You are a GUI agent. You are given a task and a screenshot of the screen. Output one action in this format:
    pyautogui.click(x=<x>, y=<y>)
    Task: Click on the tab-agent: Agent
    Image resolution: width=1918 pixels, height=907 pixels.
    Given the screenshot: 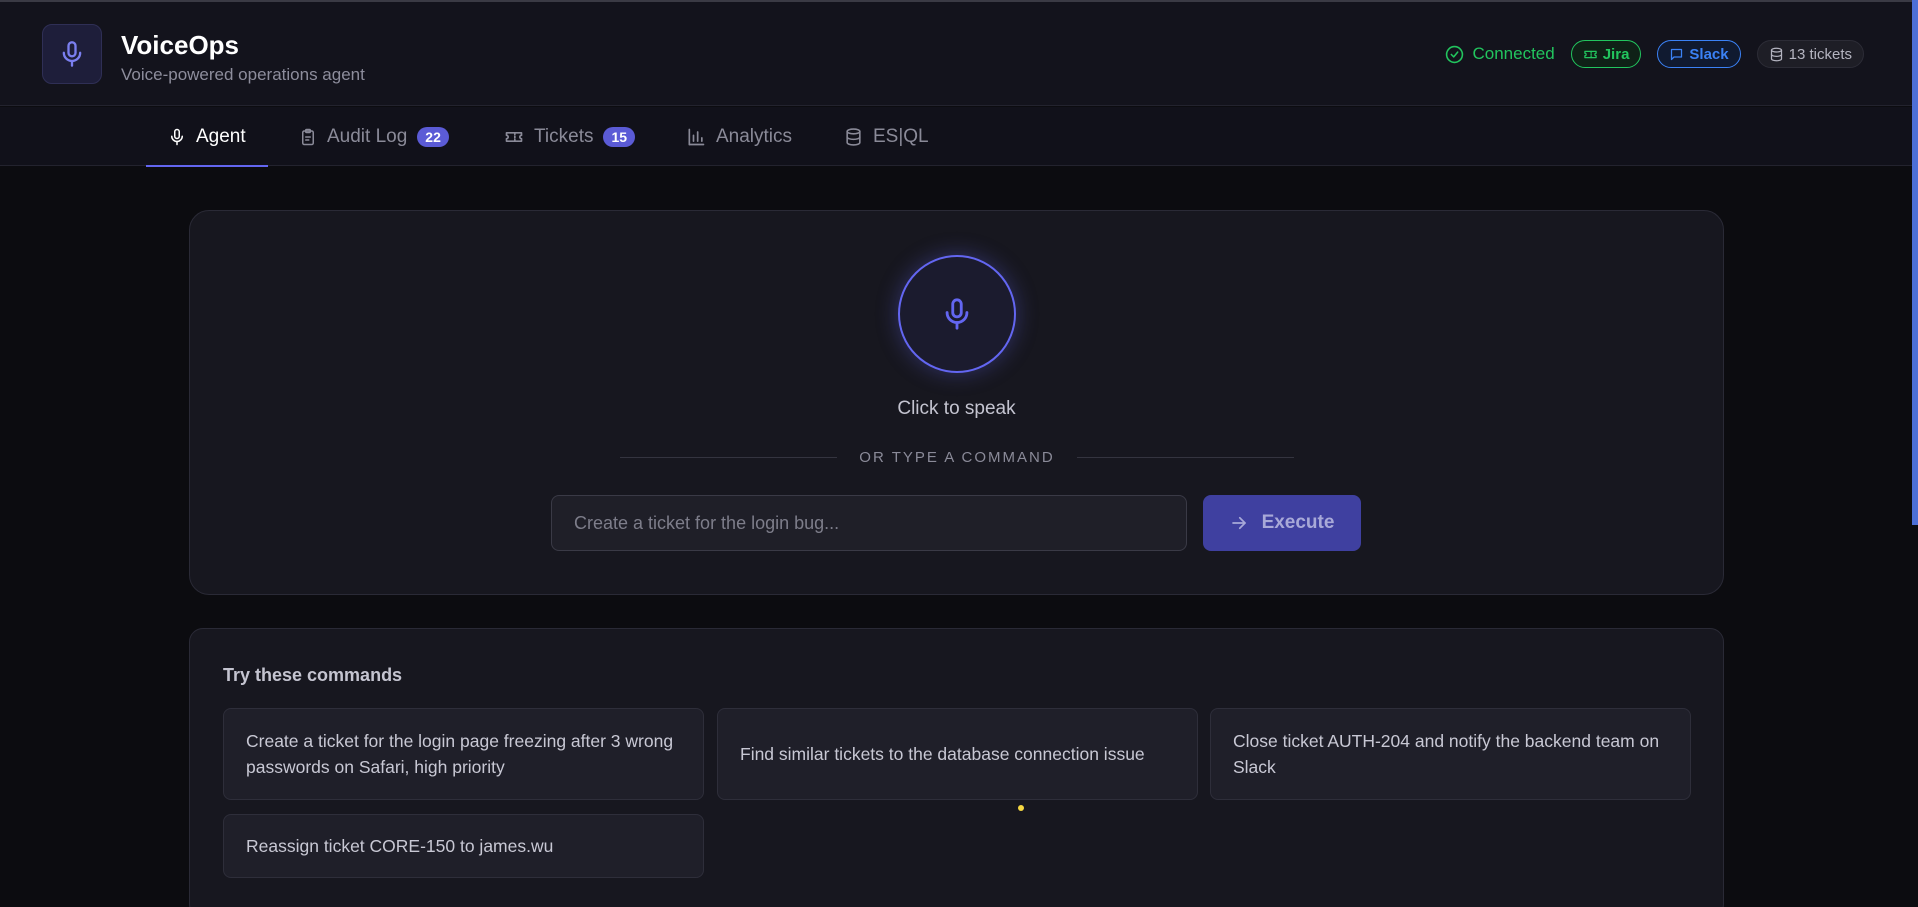 What is the action you would take?
    pyautogui.click(x=207, y=137)
    